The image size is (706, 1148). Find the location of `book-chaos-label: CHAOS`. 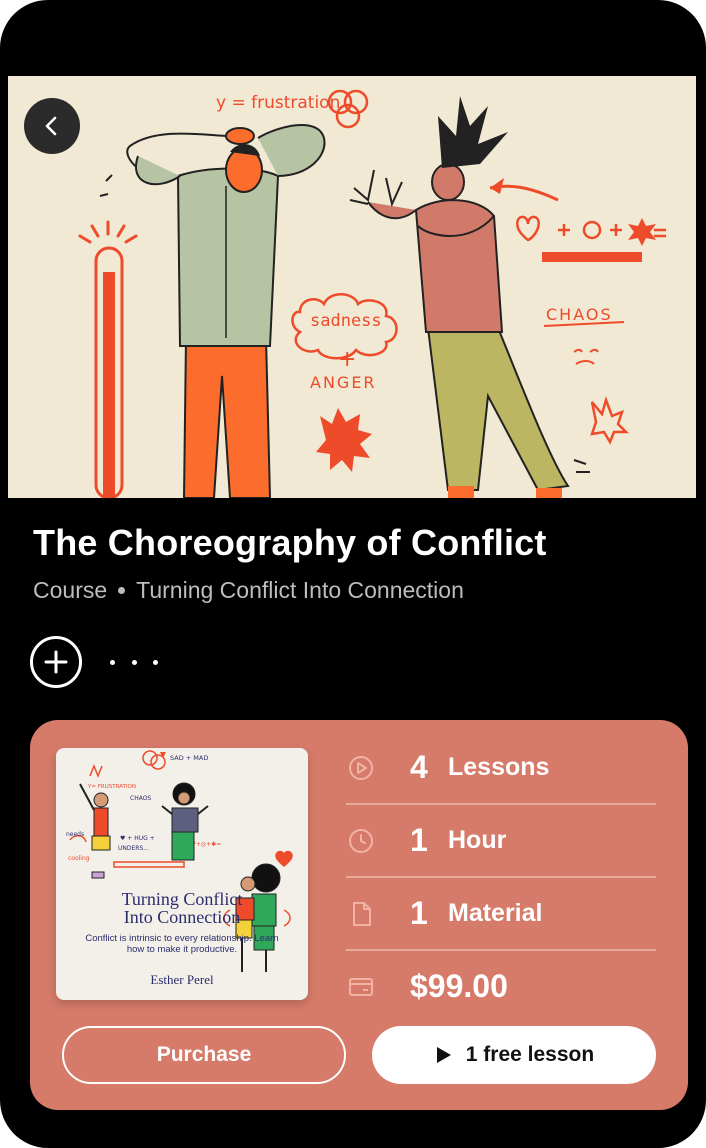

book-chaos-label: CHAOS is located at coordinates (140, 798).